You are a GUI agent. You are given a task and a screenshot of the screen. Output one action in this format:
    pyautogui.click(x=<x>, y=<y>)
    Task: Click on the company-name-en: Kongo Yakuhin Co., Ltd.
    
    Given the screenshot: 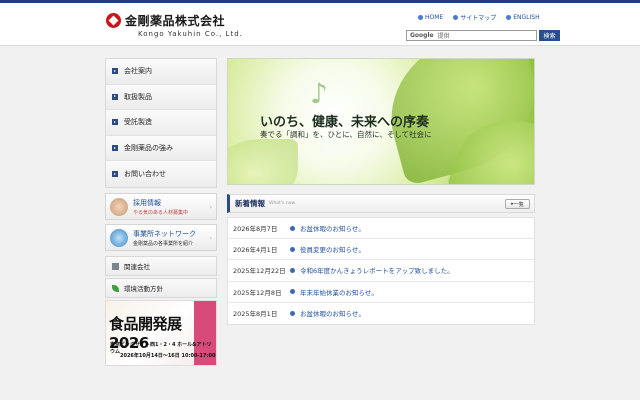 What is the action you would take?
    pyautogui.click(x=190, y=34)
    